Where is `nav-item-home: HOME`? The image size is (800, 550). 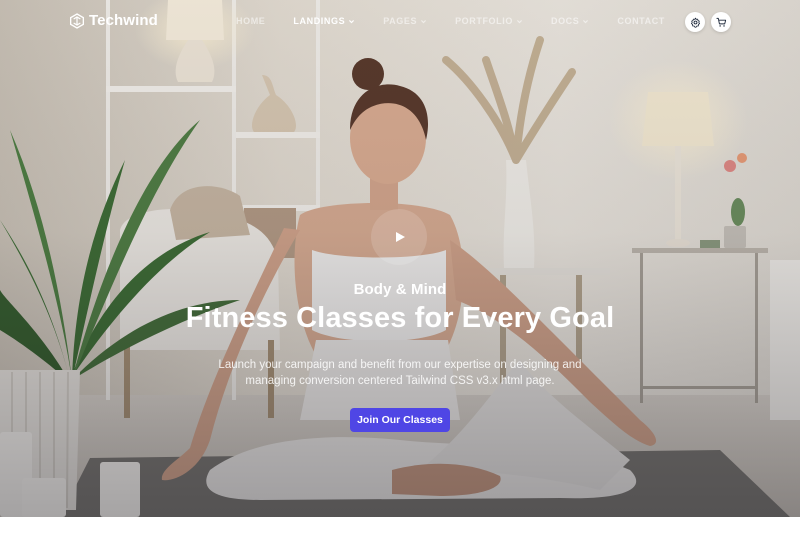 nav-item-home: HOME is located at coordinates (250, 21).